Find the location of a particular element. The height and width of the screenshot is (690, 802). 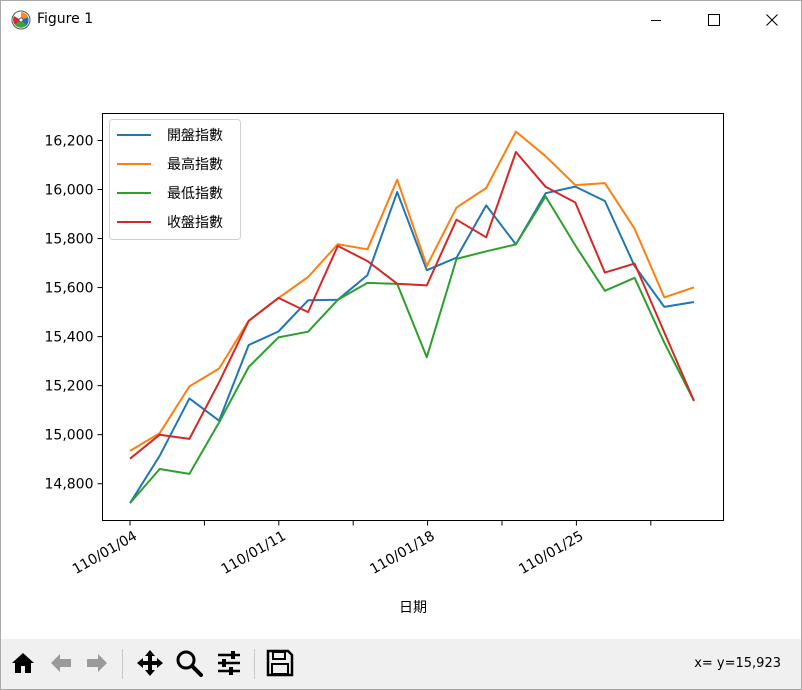

minimize-icon is located at coordinates (656, 20).